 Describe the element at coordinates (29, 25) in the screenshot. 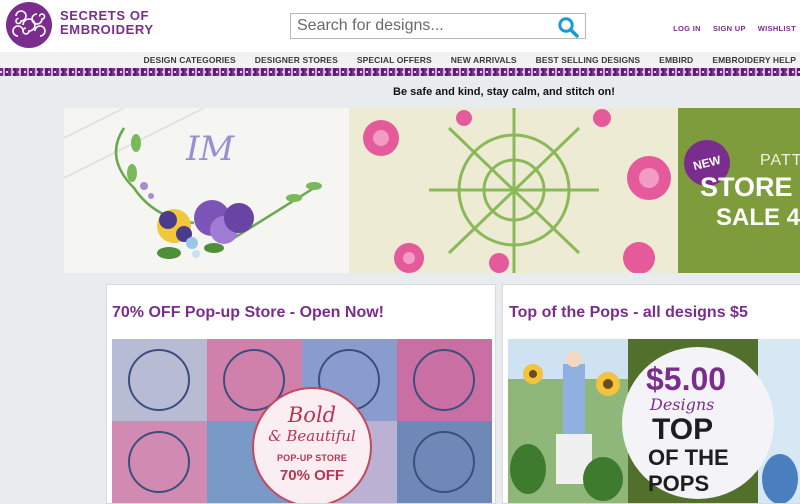

I see `logo-icon` at that location.